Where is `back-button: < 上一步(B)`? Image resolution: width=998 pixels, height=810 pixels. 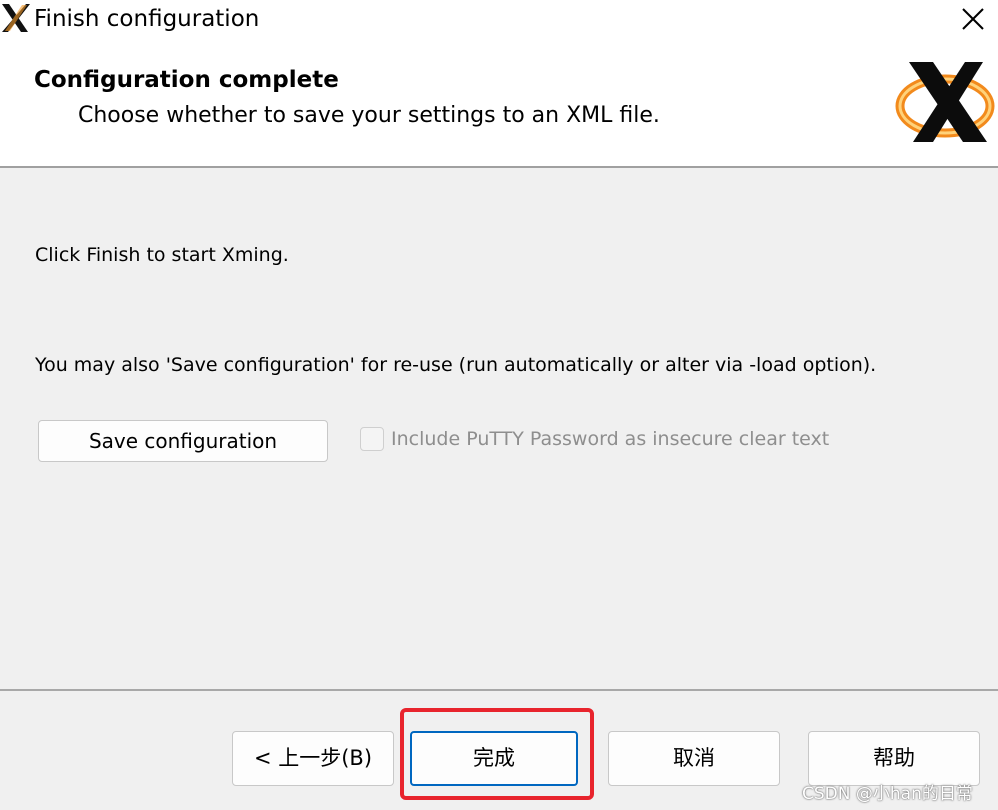 back-button: < 上一步(B) is located at coordinates (313, 758).